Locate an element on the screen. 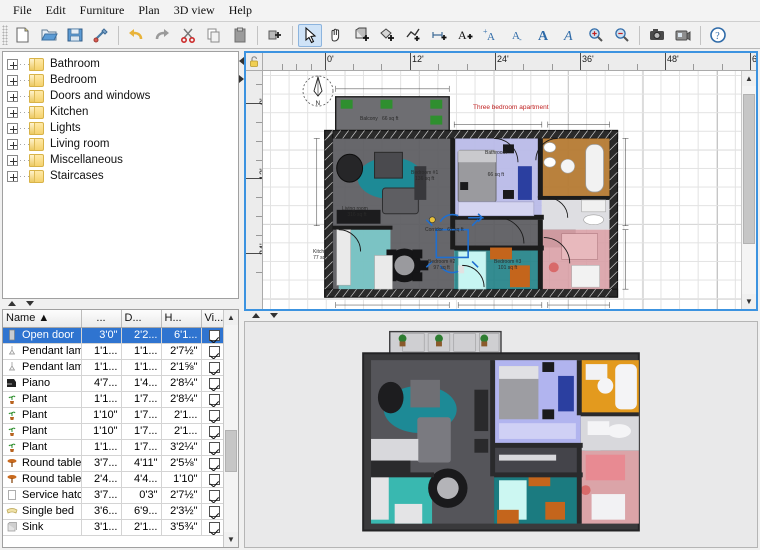  compass-lock-button is located at coordinates (254, 62).